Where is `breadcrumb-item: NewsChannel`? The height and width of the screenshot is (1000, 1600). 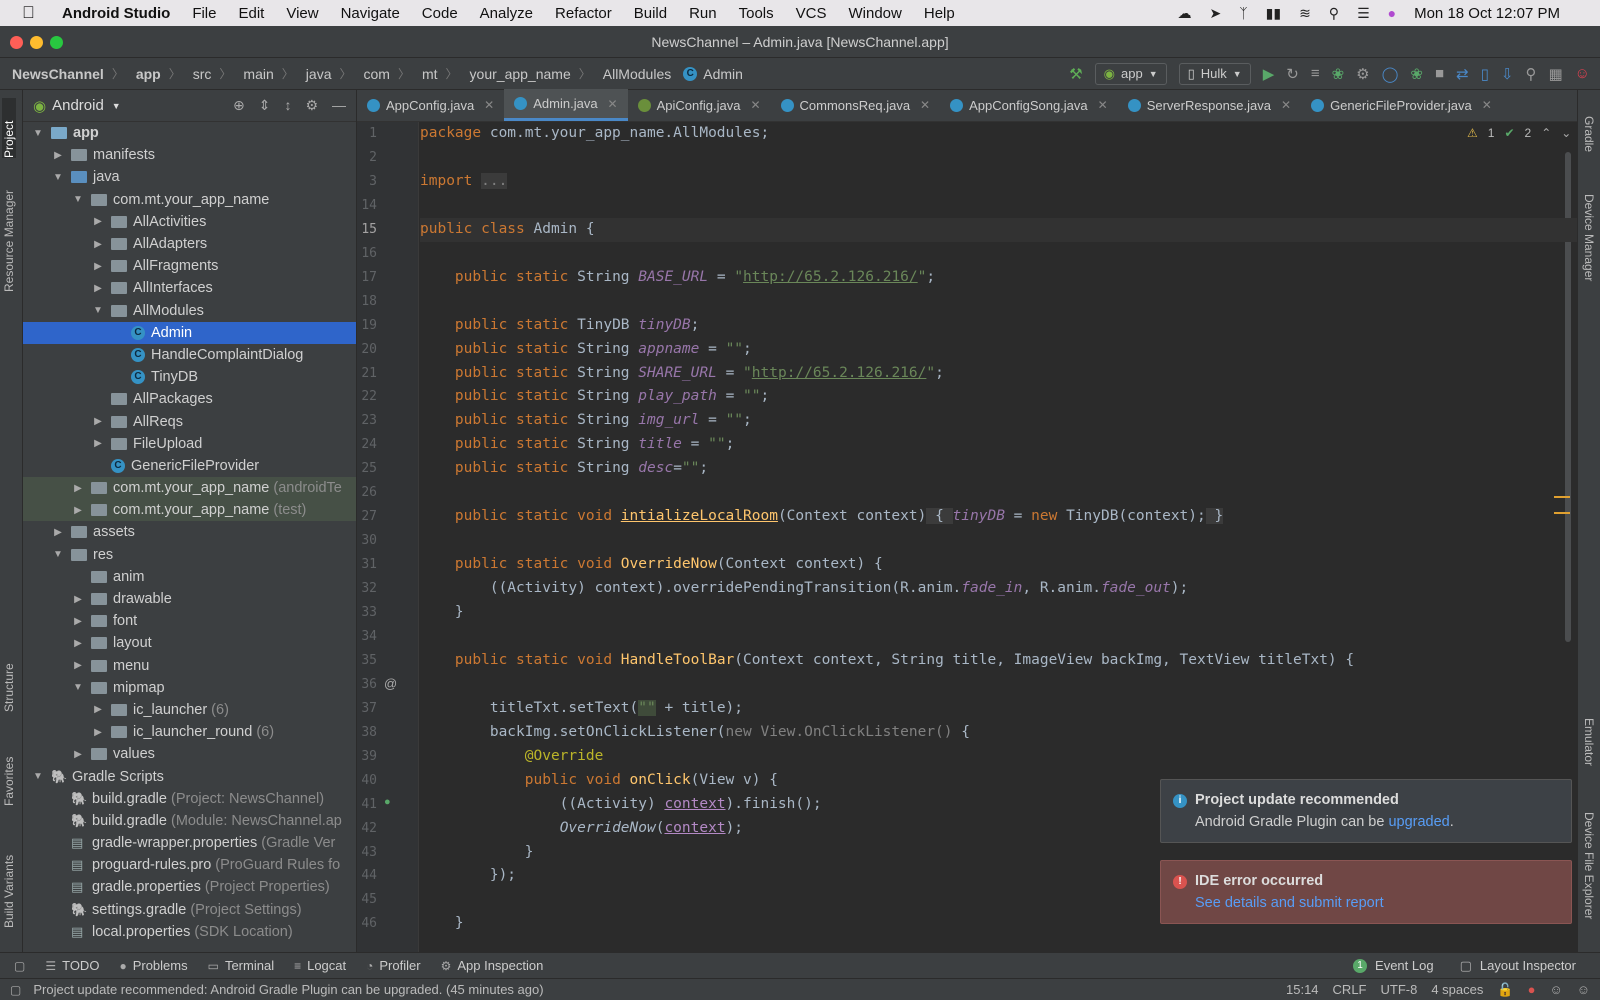
breadcrumb-item: NewsChannel is located at coordinates (58, 74).